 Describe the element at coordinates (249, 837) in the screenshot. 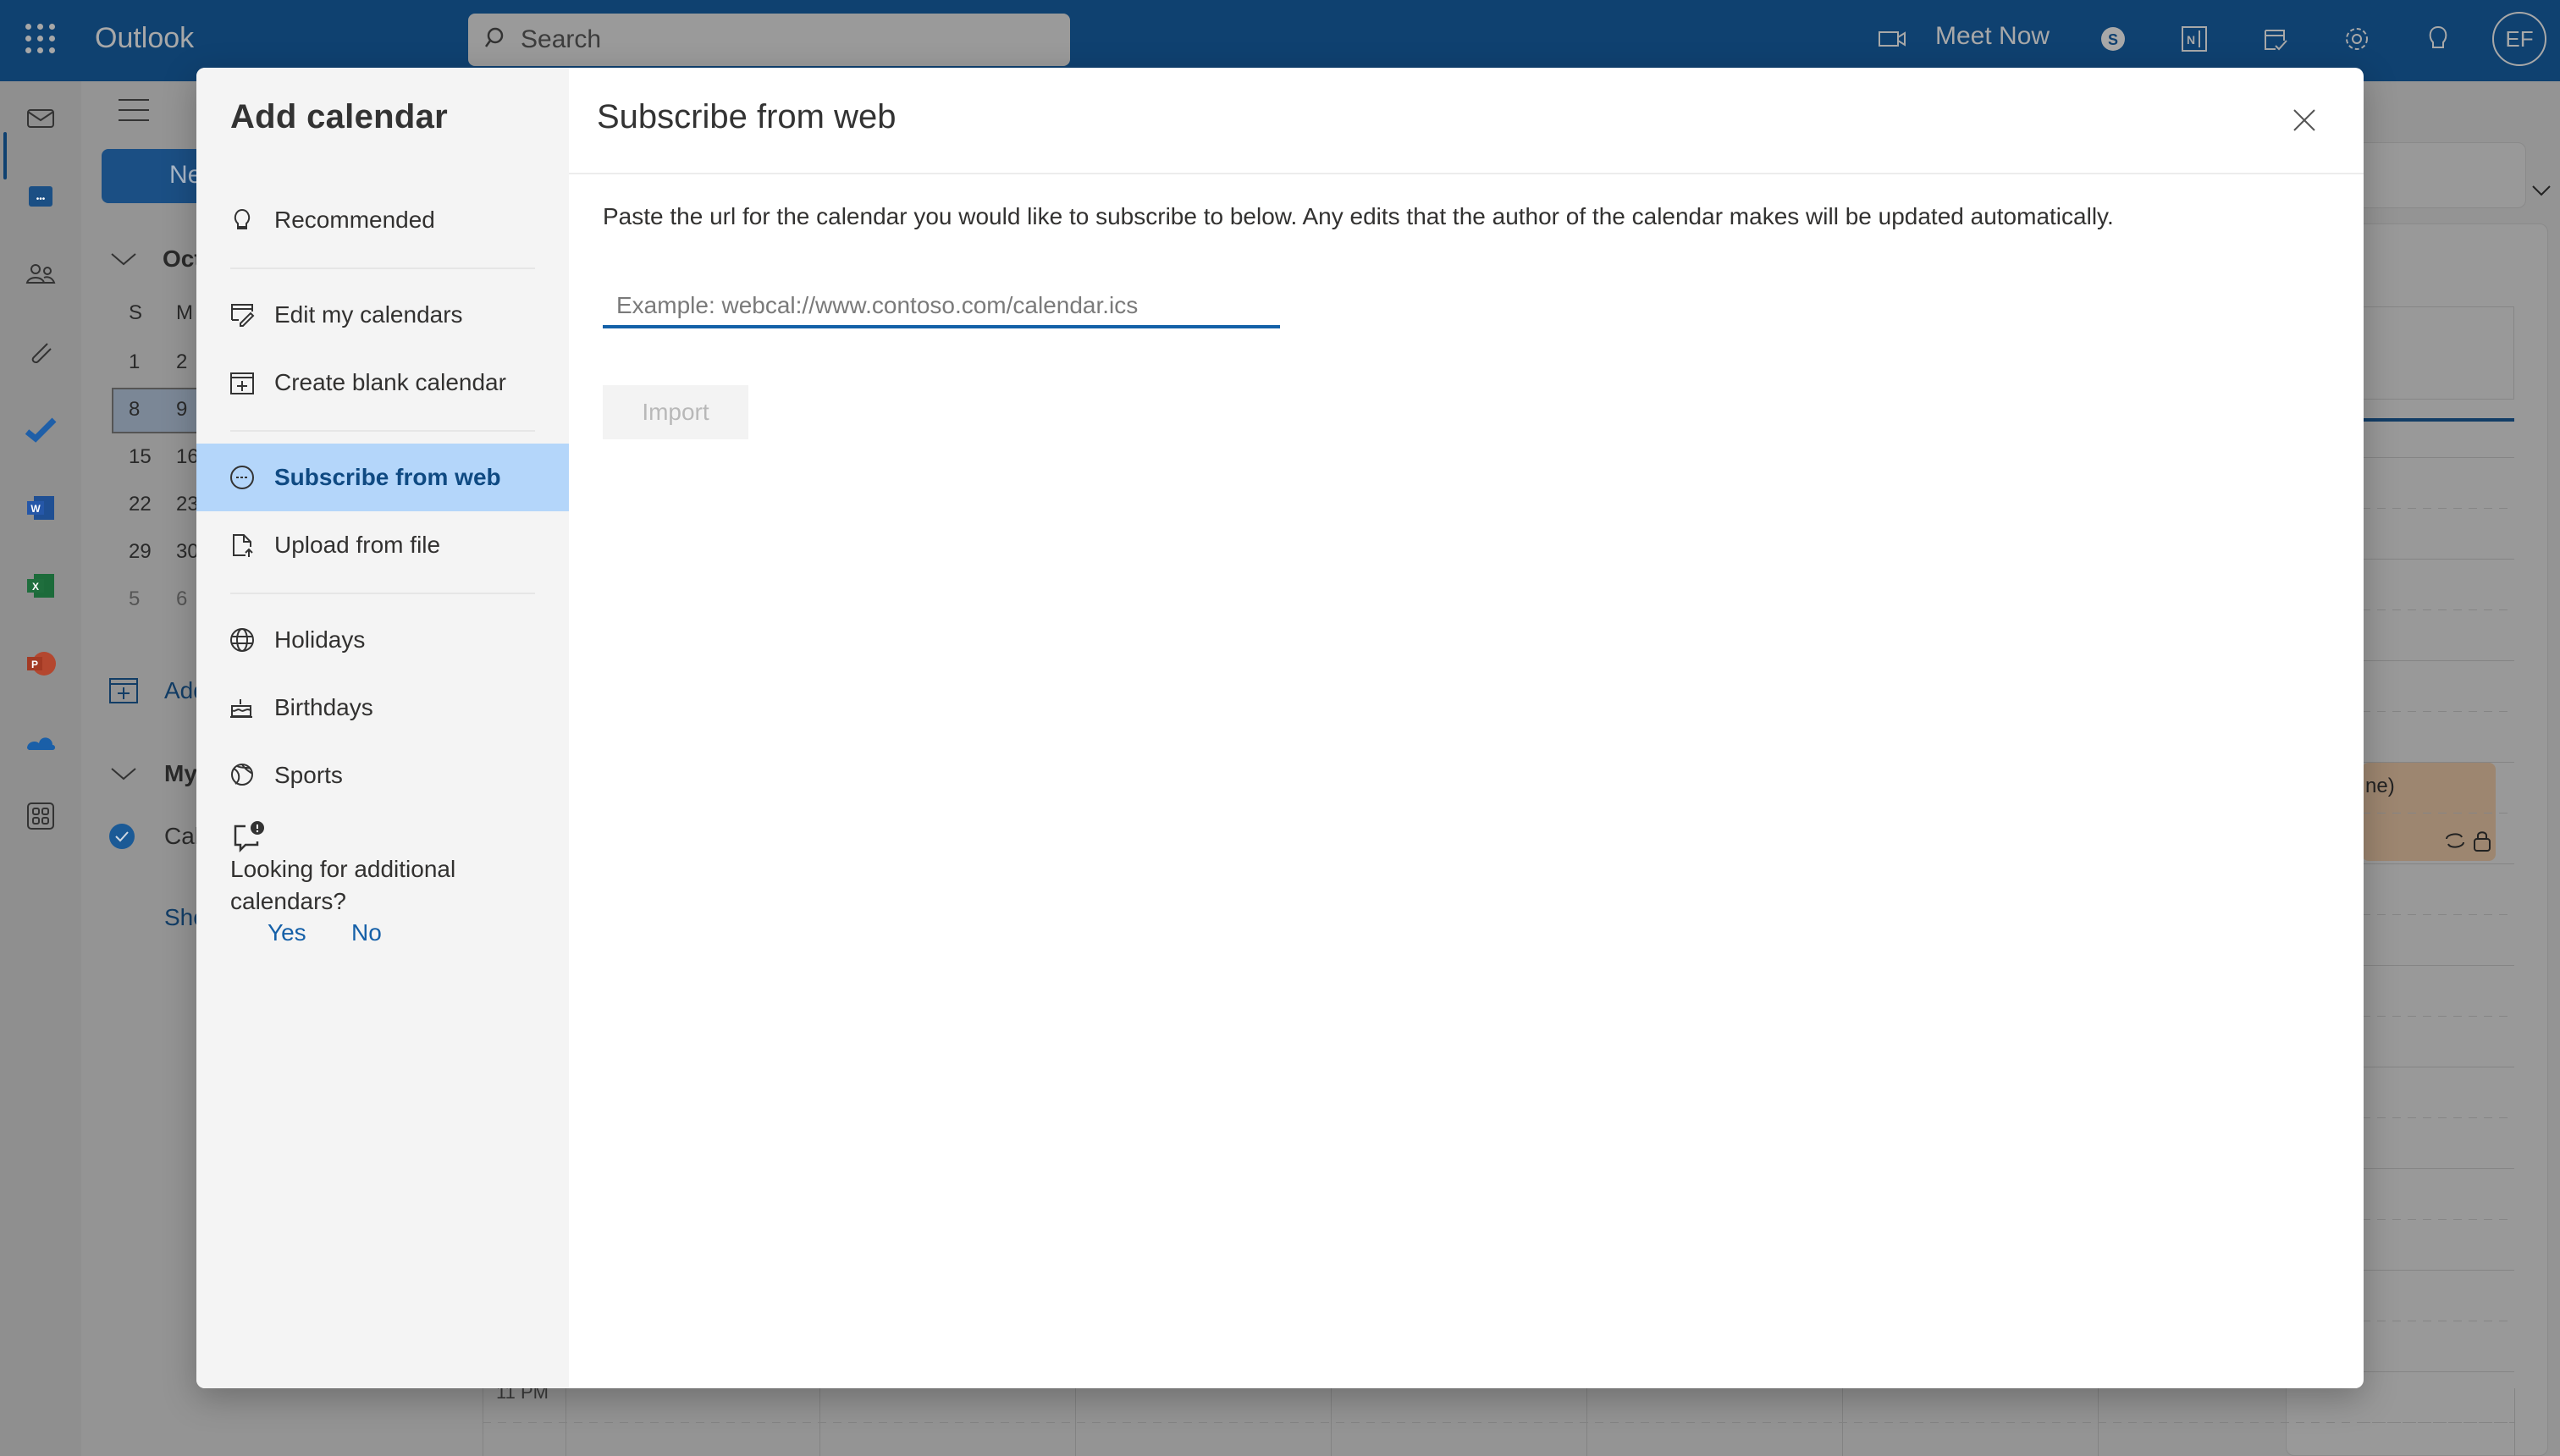

I see `feedback-icon` at that location.